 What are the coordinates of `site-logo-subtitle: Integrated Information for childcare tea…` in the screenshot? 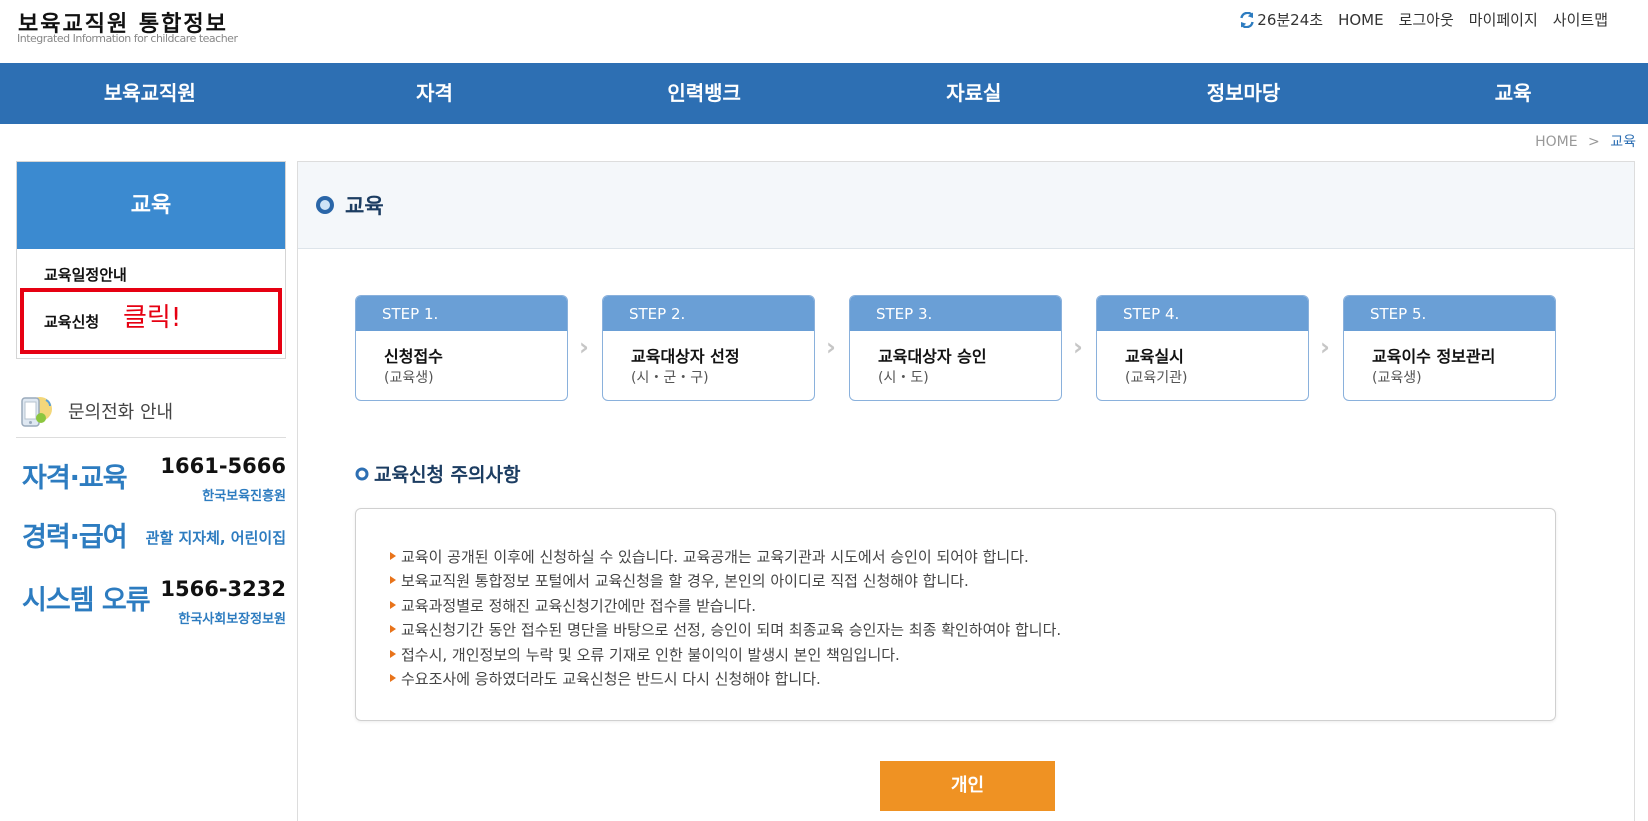 It's located at (127, 38).